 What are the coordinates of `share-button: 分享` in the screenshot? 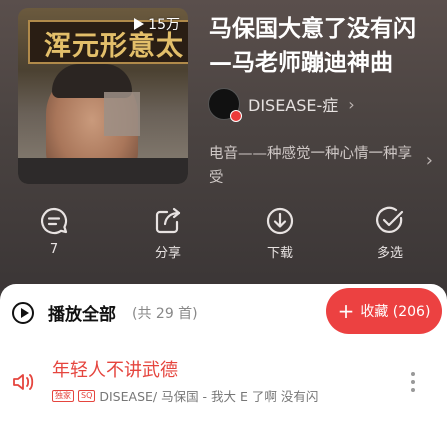 It's located at (168, 233).